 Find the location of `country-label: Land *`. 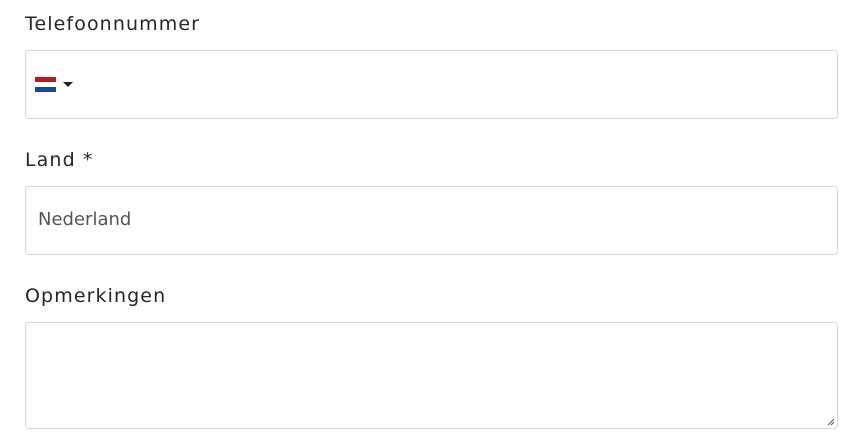

country-label: Land * is located at coordinates (59, 160).